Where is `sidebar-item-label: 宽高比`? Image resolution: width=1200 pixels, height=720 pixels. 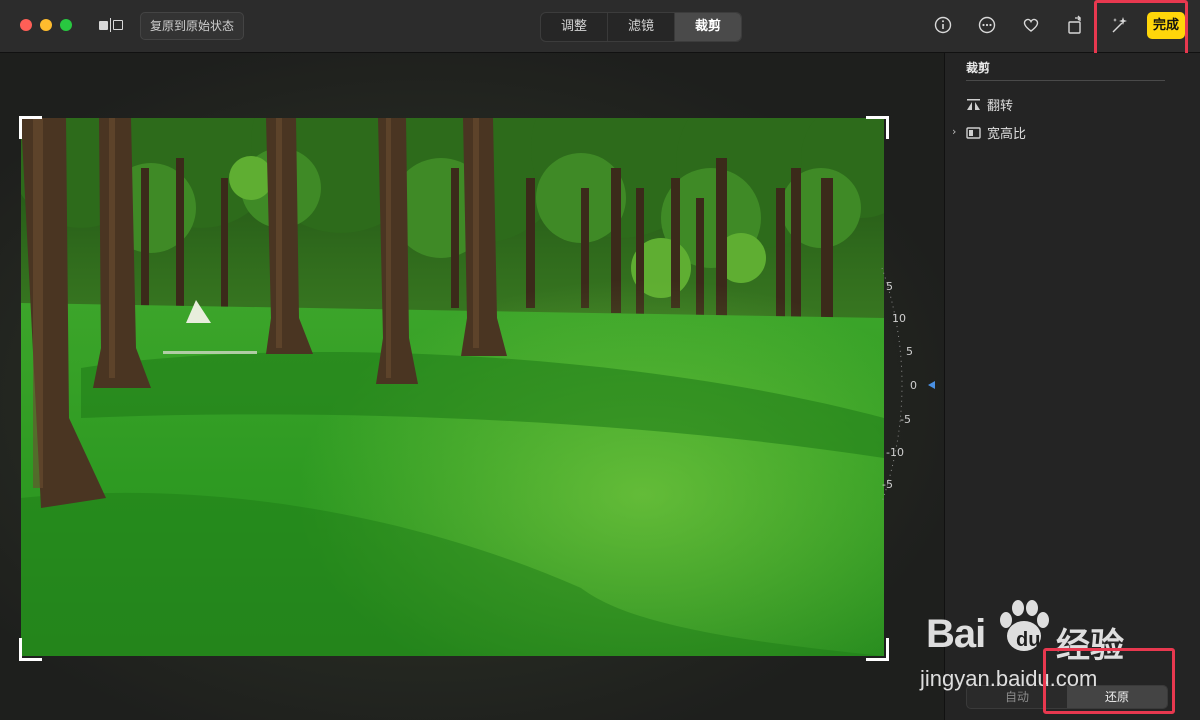
sidebar-item-label: 宽高比 is located at coordinates (1007, 134).